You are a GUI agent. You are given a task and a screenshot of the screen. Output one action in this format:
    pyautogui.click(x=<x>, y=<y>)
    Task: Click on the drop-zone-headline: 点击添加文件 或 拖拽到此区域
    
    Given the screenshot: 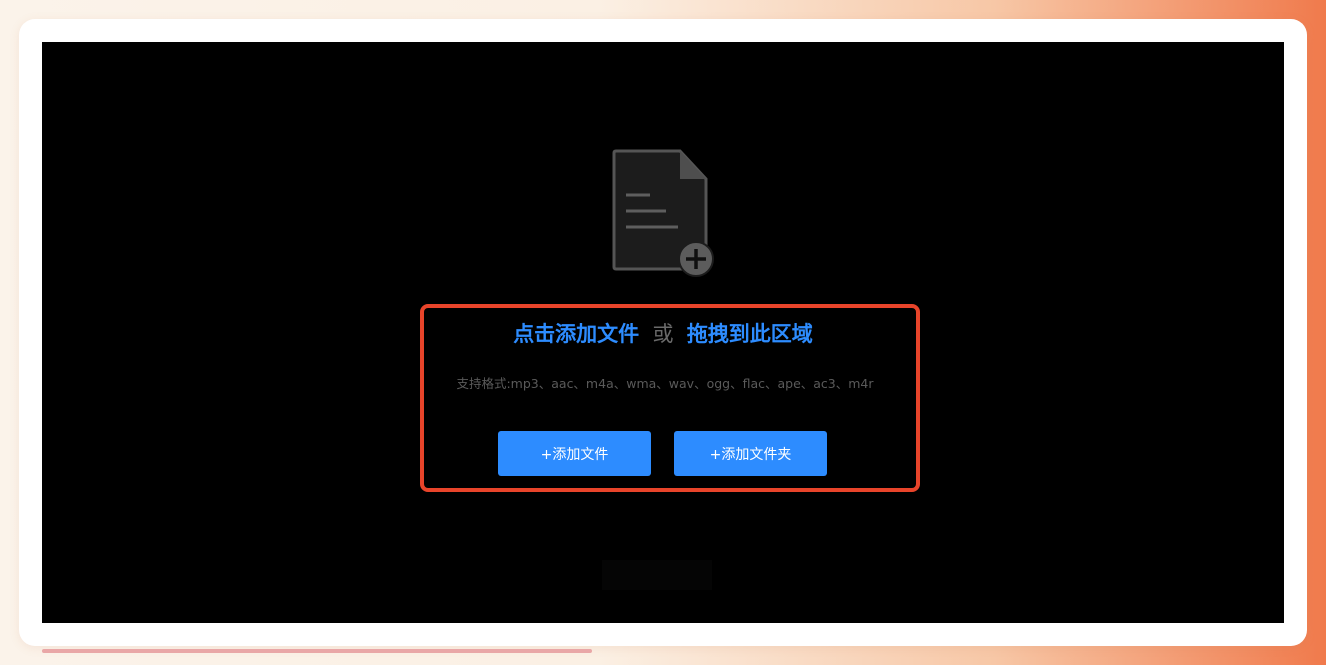 What is the action you would take?
    pyautogui.click(x=663, y=333)
    